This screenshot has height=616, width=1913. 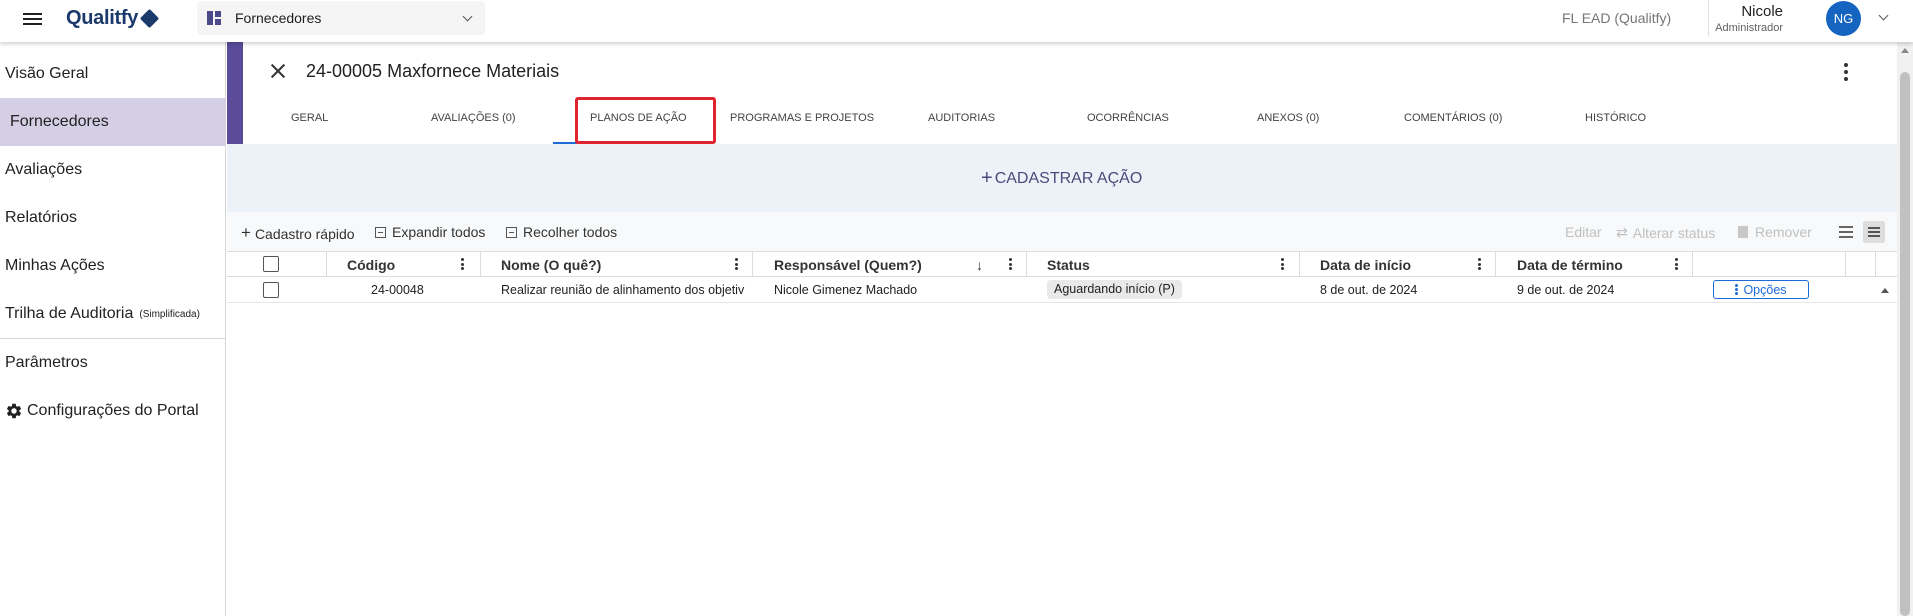 What do you see at coordinates (271, 290) in the screenshot?
I see `row-checkbox` at bounding box center [271, 290].